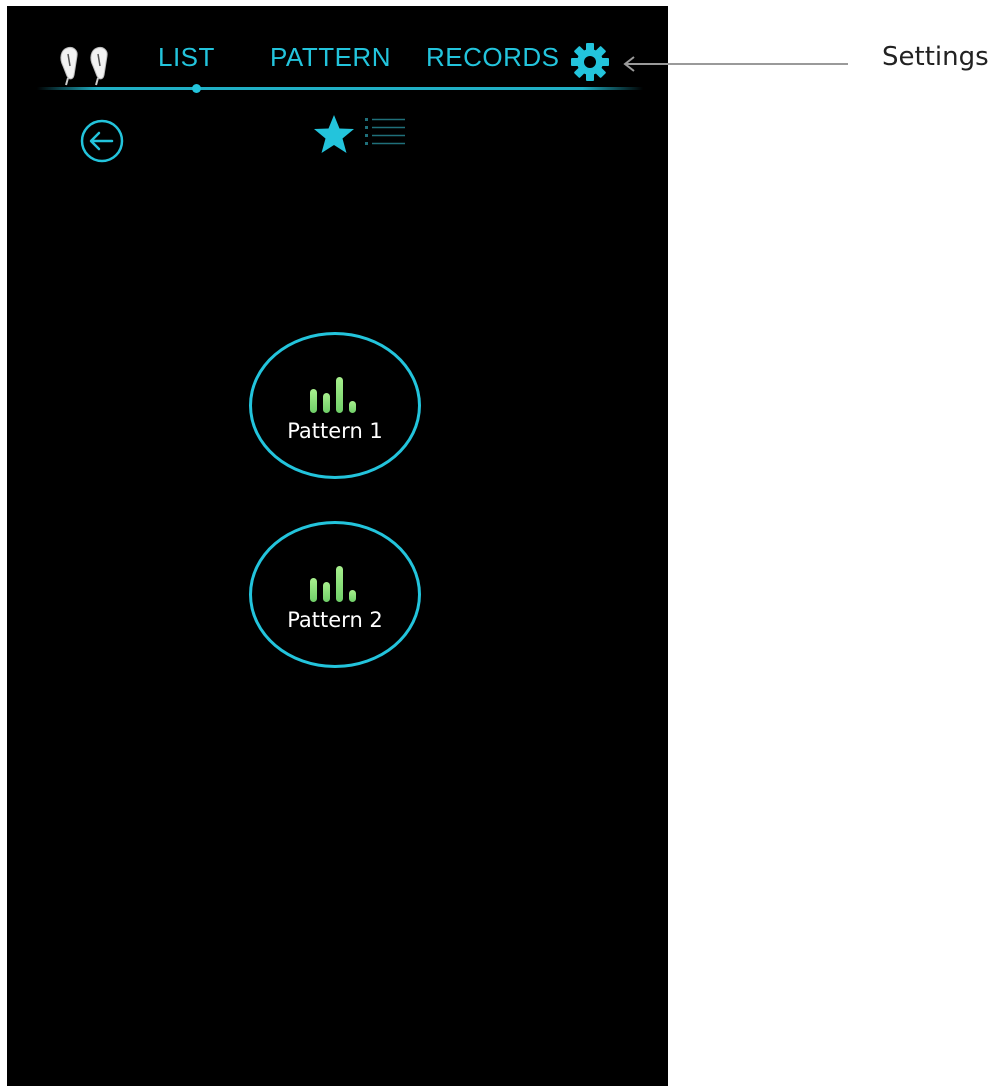 The height and width of the screenshot is (1086, 997). I want to click on list-icon, so click(387, 132).